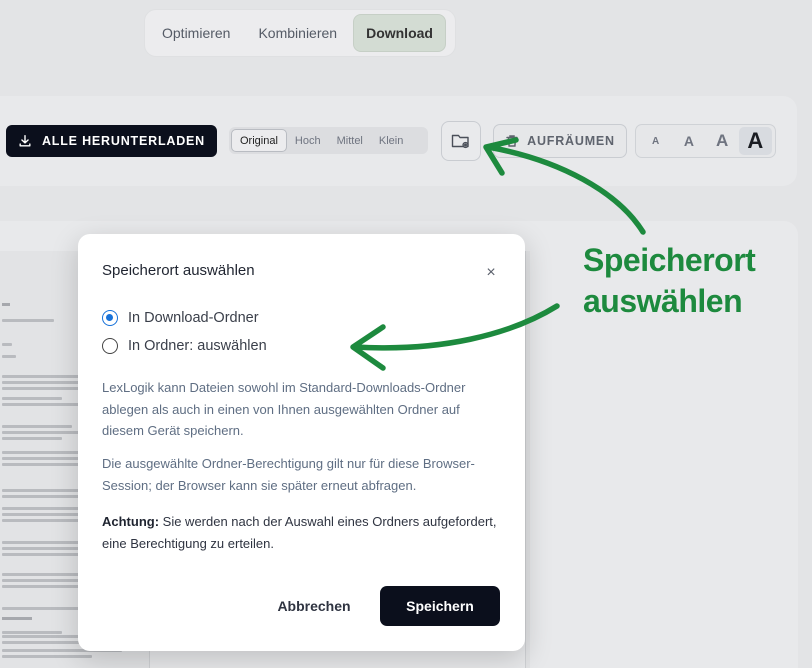 The image size is (812, 668). I want to click on option-custom-folder-label: In Ordner: auswählen, so click(197, 346).